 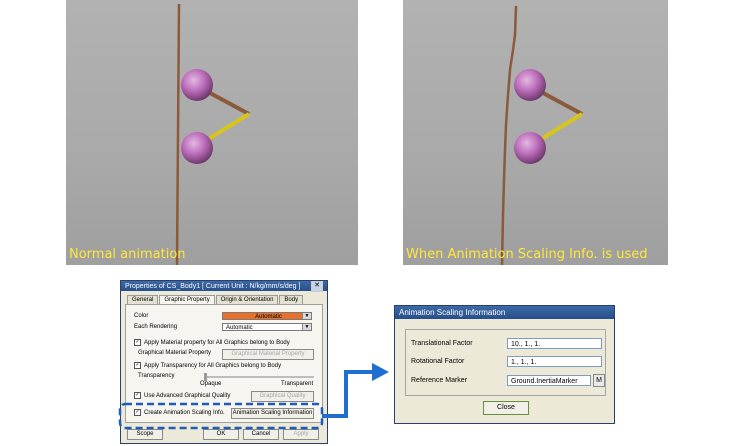 I want to click on translational-input: 10., 1., 1., so click(x=554, y=343).